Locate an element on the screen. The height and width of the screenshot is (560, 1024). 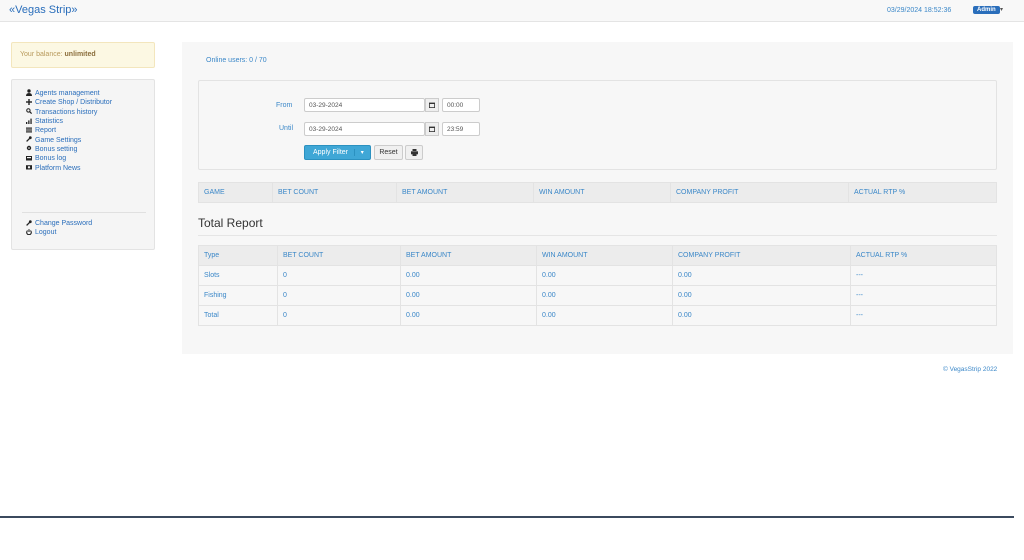
sidebar-item-label: Statistics is located at coordinates (49, 122).